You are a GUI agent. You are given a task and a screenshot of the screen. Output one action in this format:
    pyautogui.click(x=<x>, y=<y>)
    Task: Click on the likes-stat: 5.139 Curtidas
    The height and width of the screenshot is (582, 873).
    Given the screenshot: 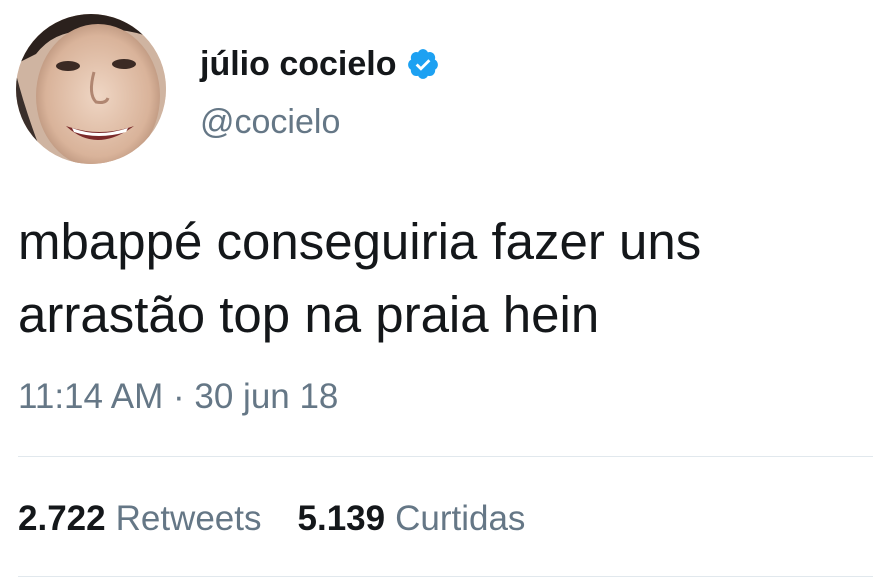 What is the action you would take?
    pyautogui.click(x=412, y=519)
    